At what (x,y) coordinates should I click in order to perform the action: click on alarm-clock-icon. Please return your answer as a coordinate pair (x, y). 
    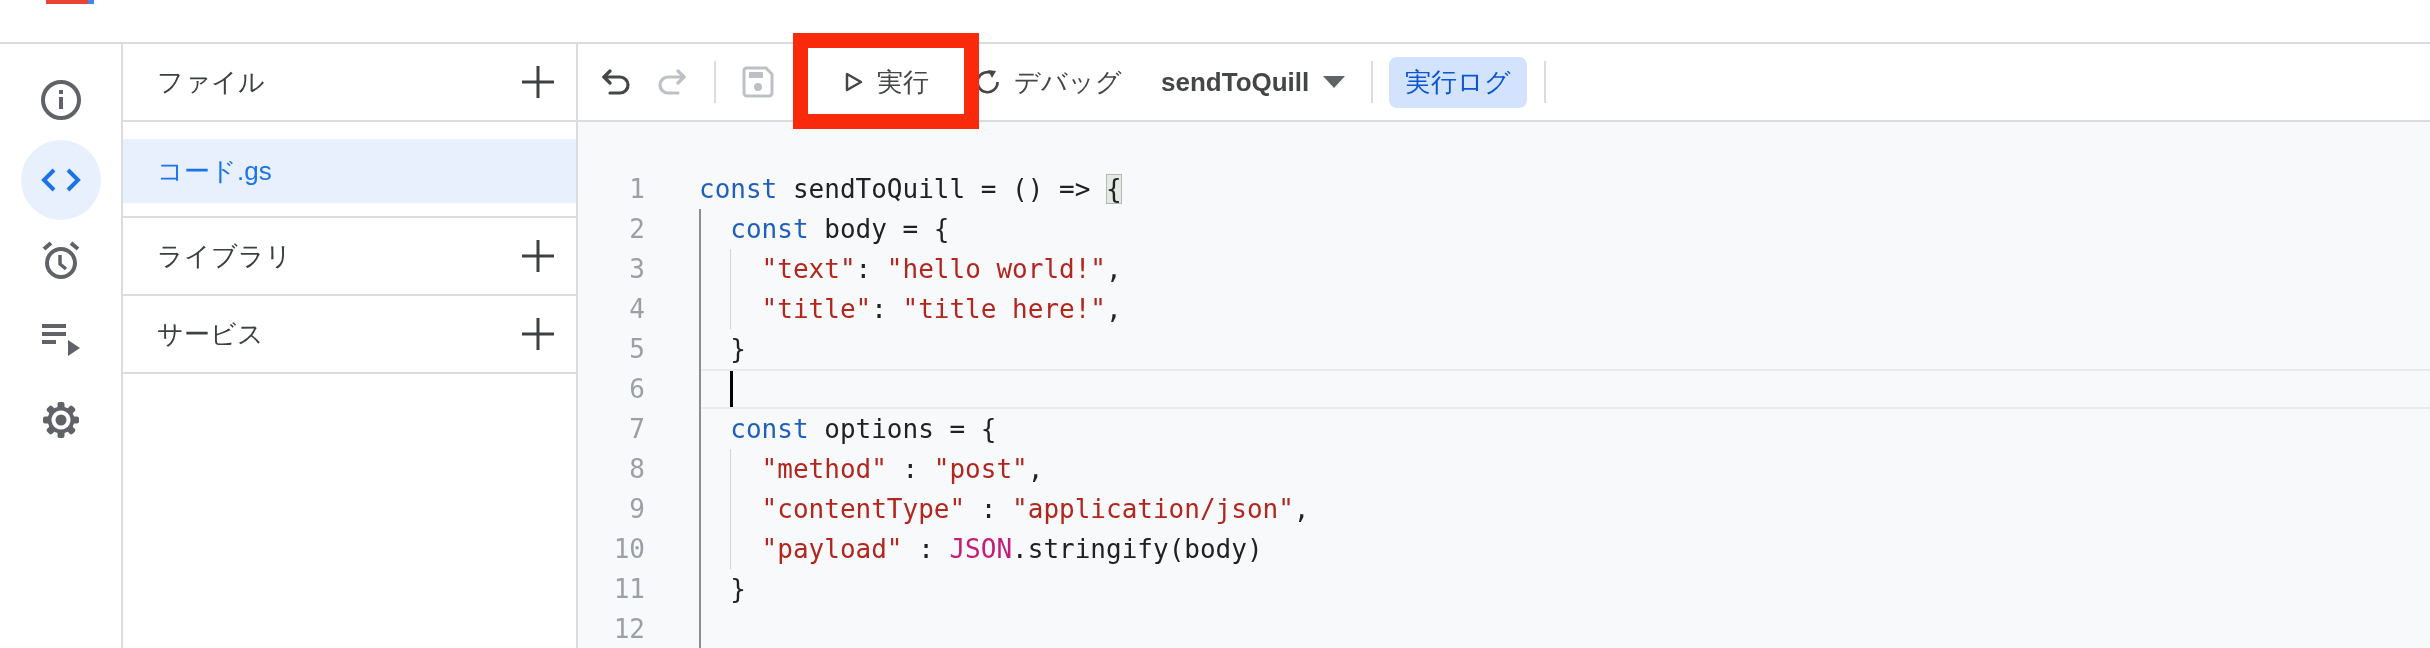
    Looking at the image, I should click on (60, 260).